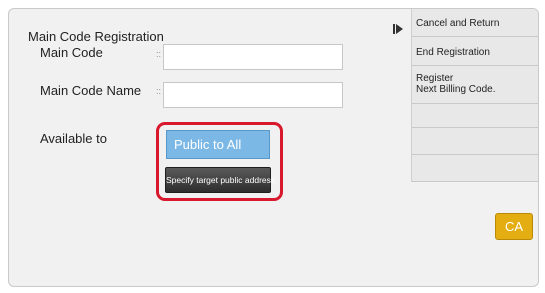 This screenshot has height=293, width=545. I want to click on specify-target-address-button: Specify target public address, so click(220, 180).